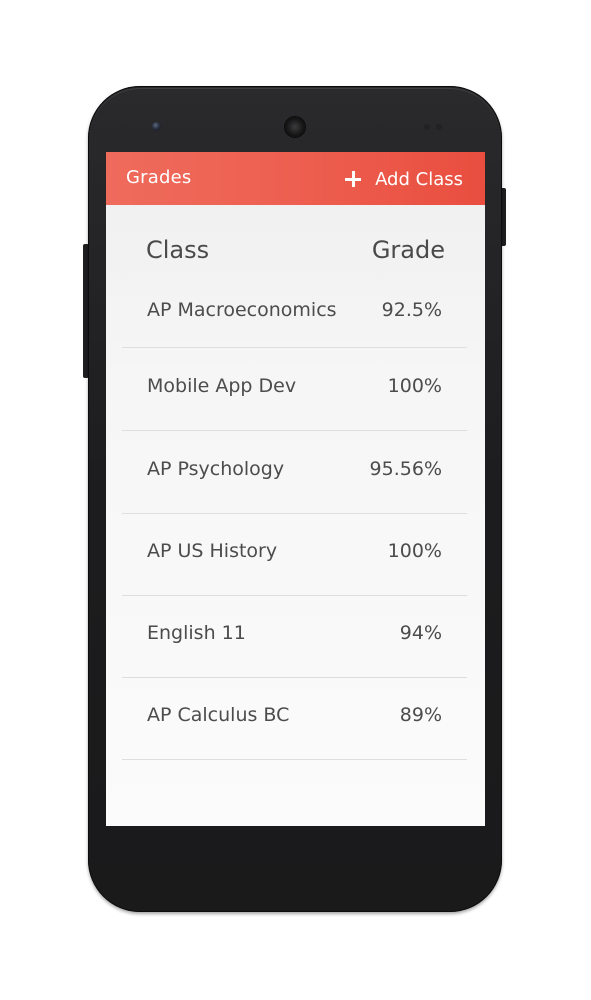  What do you see at coordinates (420, 715) in the screenshot?
I see `class-grade: 89%` at bounding box center [420, 715].